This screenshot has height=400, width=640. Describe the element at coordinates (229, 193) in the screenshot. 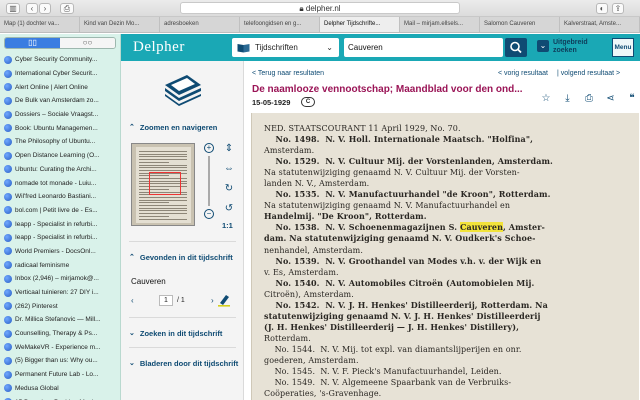

I see `rotate-right-icon: ↻` at that location.